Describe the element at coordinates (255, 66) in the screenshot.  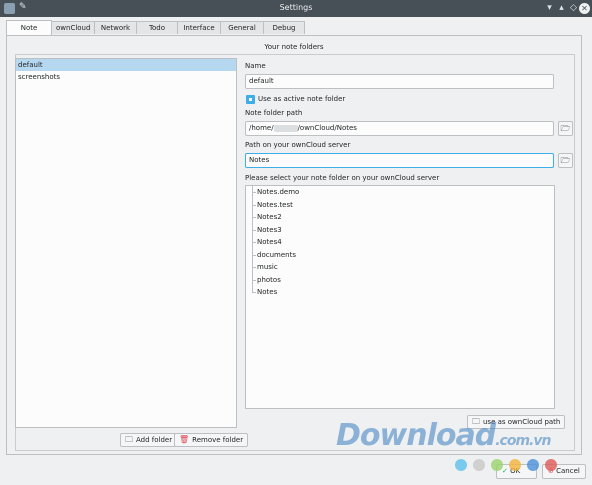
I see `name-label: Name` at that location.